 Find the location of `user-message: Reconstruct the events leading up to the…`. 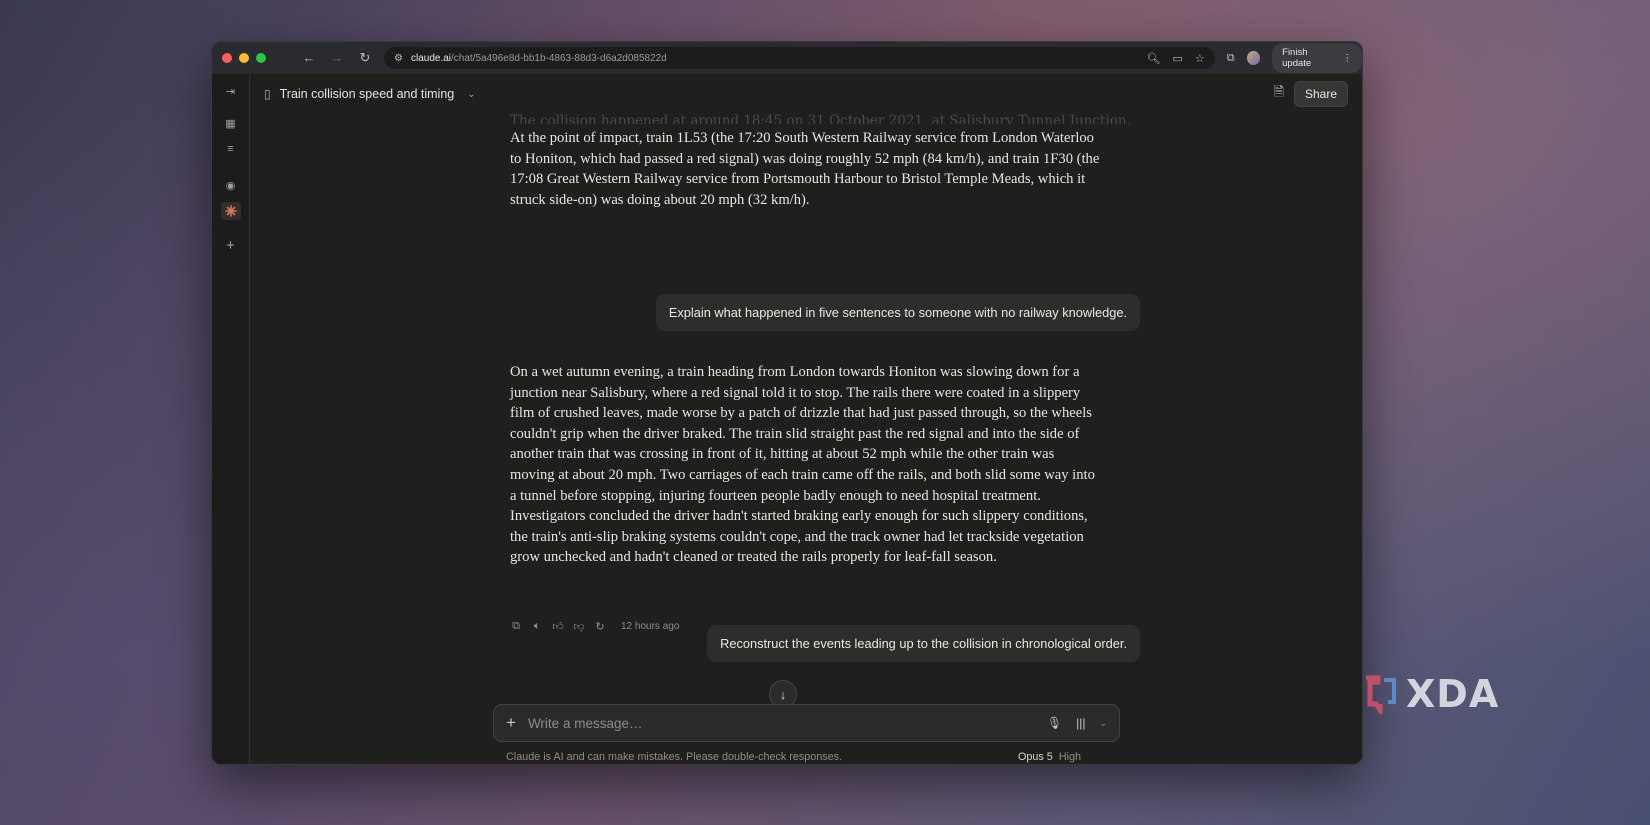

user-message: Reconstruct the events leading up to the… is located at coordinates (923, 643).